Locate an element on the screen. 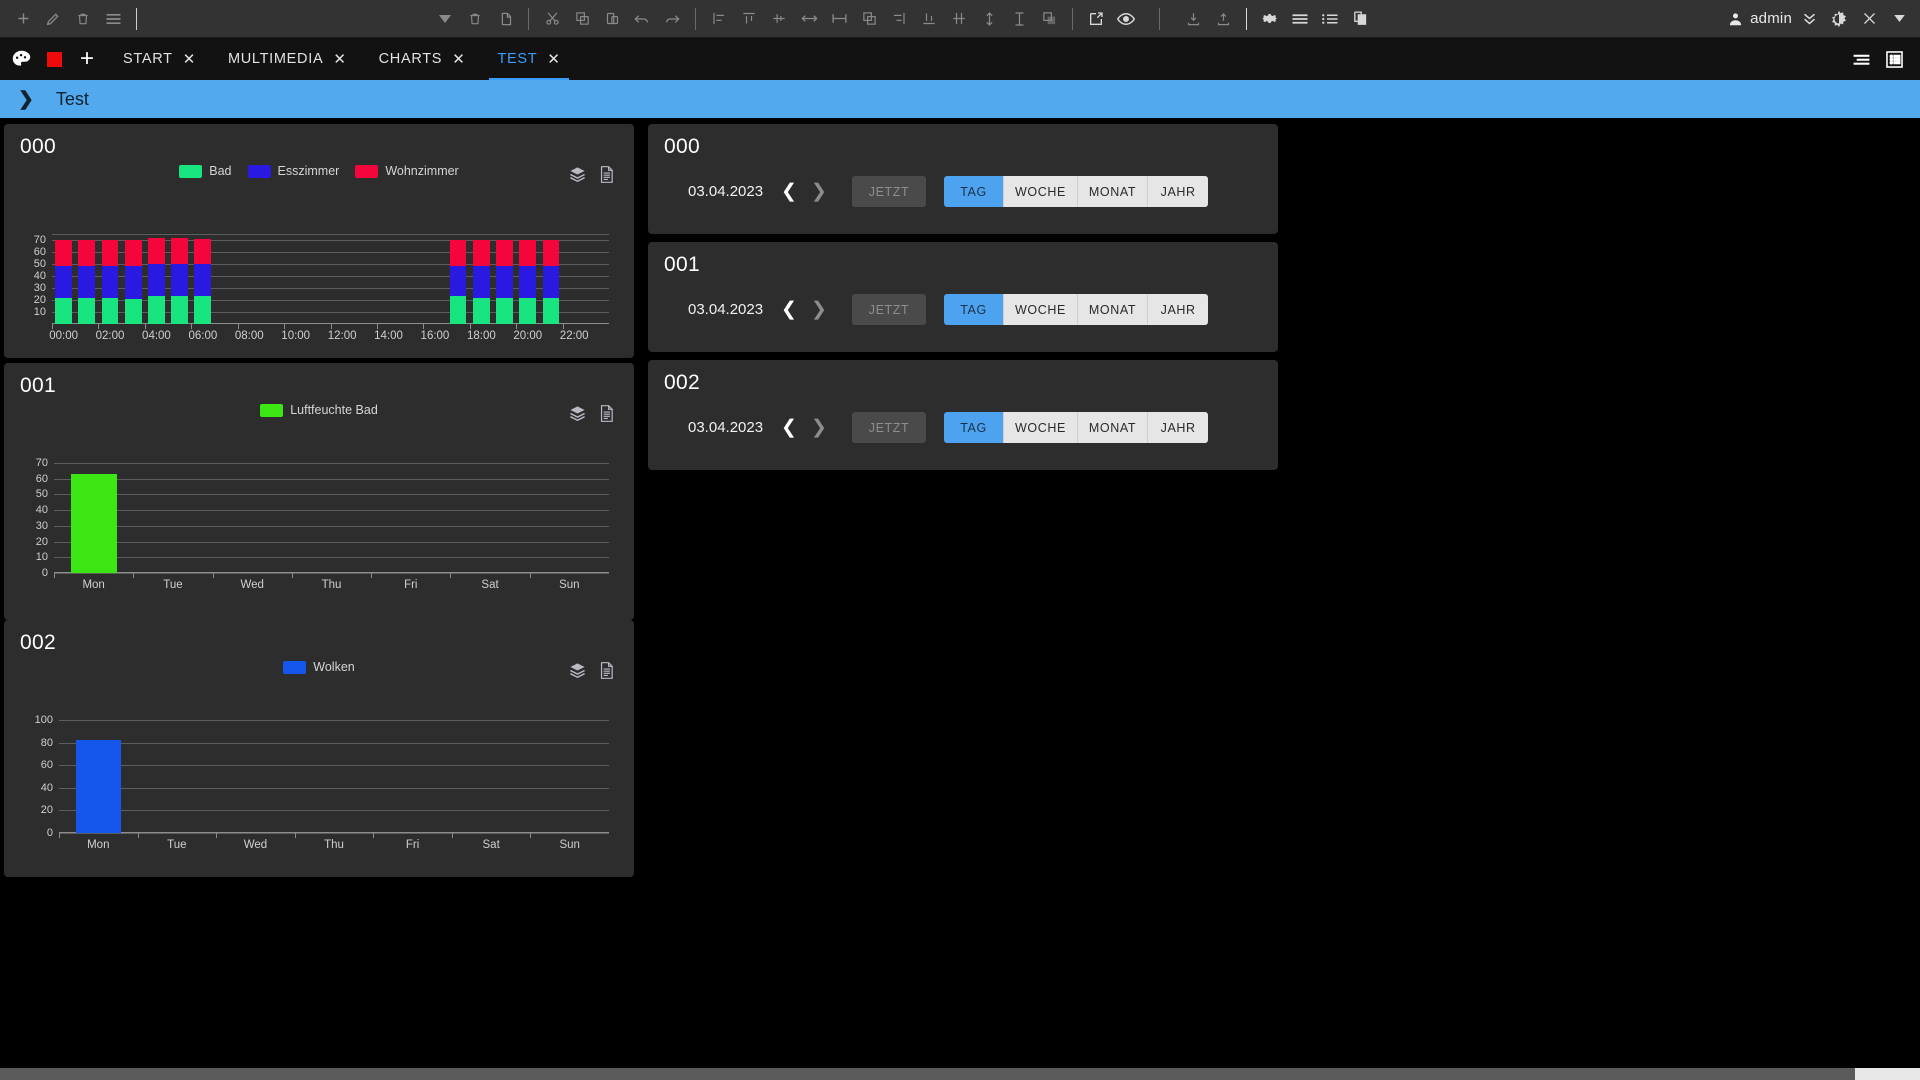 This screenshot has width=1920, height=1080. align-horizontal-center-icon is located at coordinates (839, 19).